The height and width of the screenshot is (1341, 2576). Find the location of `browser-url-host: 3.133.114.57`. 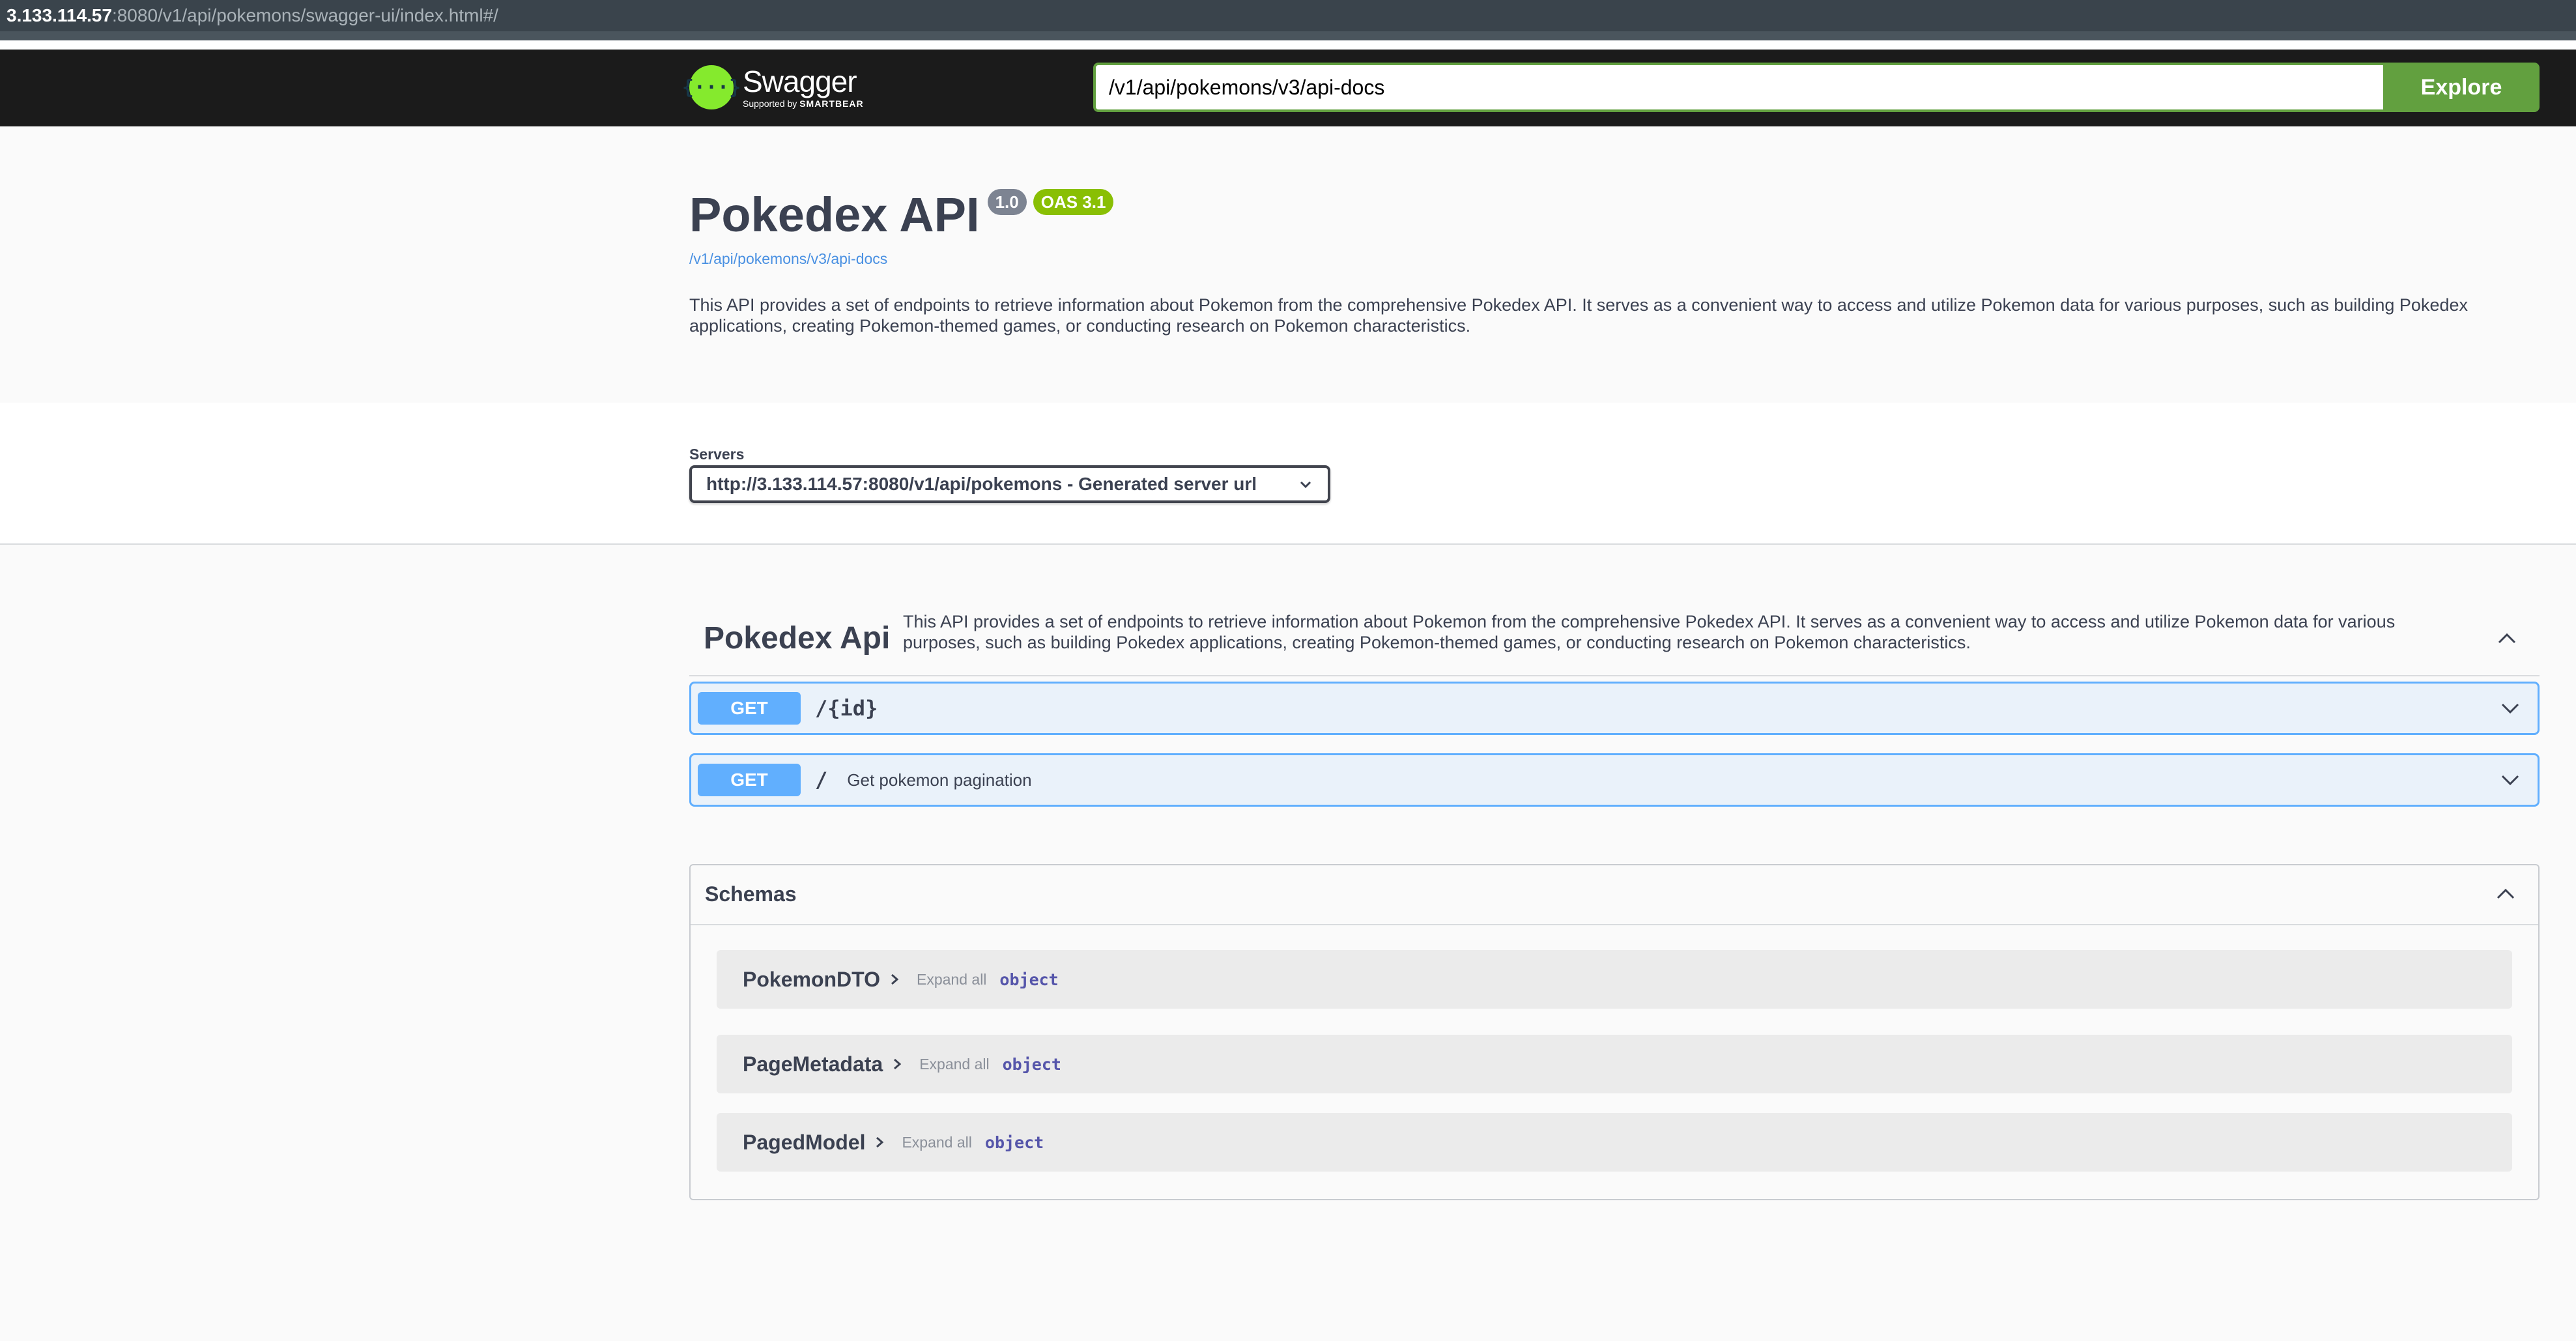

browser-url-host: 3.133.114.57 is located at coordinates (59, 15).